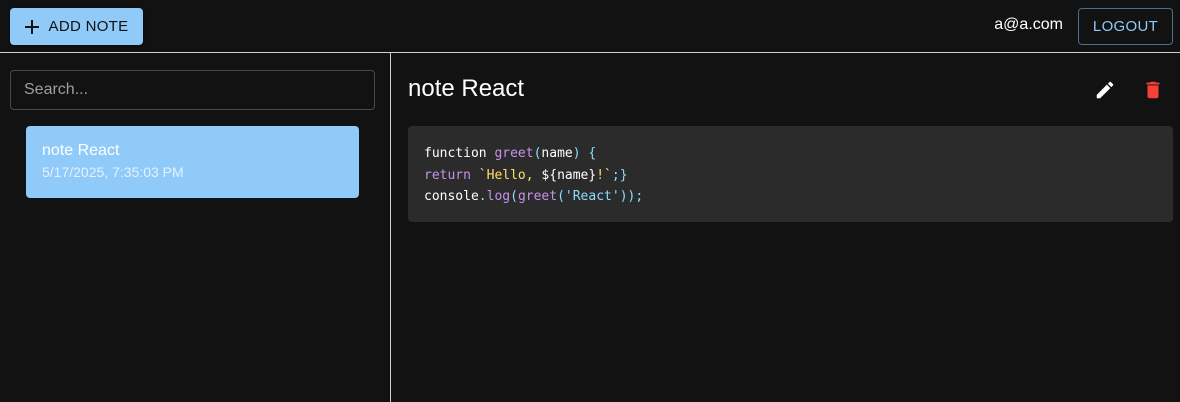  I want to click on pencil-icon, so click(1105, 90).